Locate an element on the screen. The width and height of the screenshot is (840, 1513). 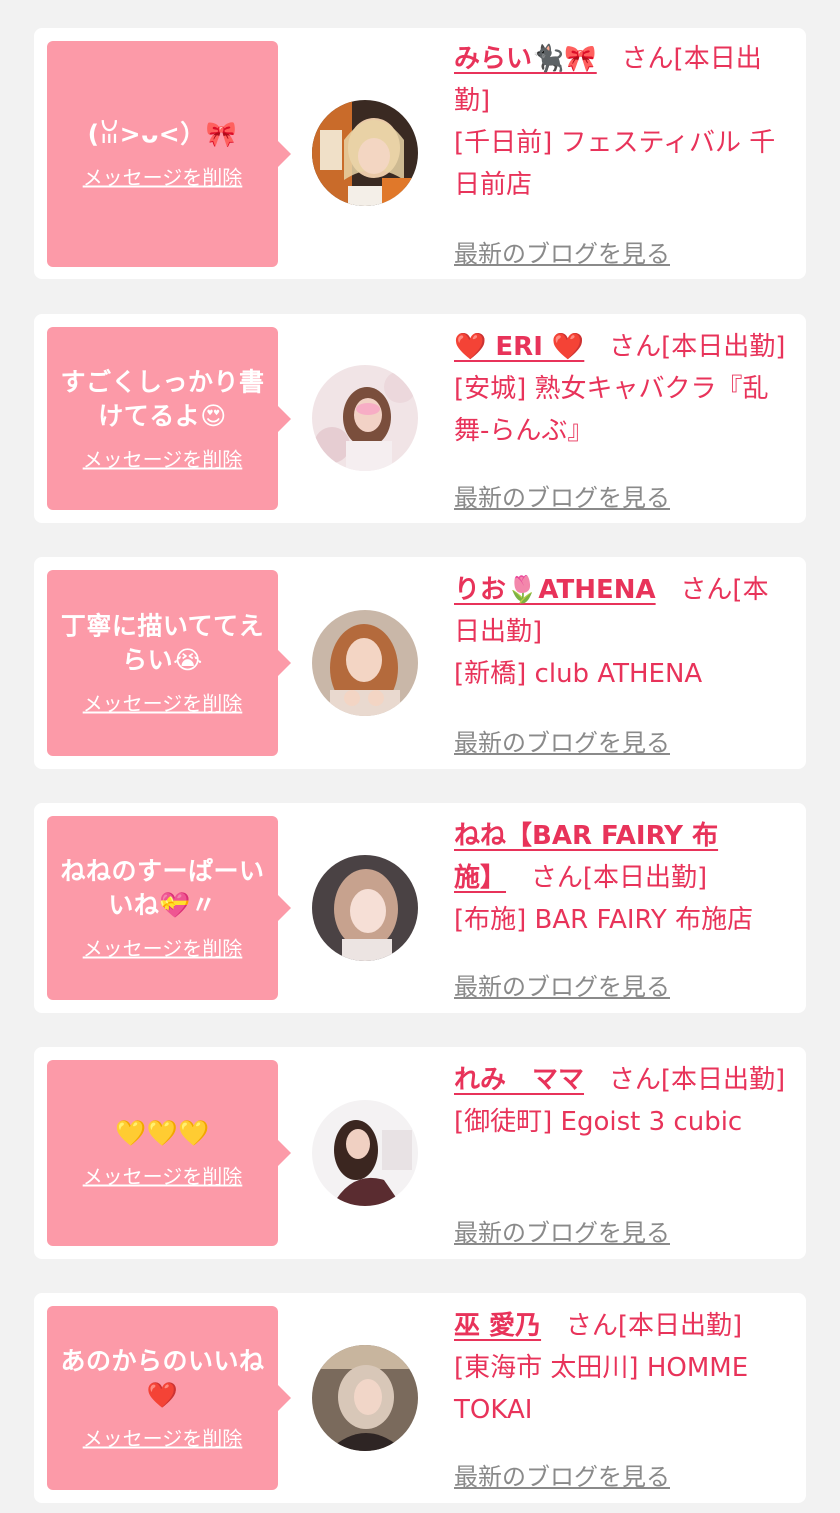
message-bubble: あのからのいいね❤️ メッセージを削除 is located at coordinates (169, 1398).